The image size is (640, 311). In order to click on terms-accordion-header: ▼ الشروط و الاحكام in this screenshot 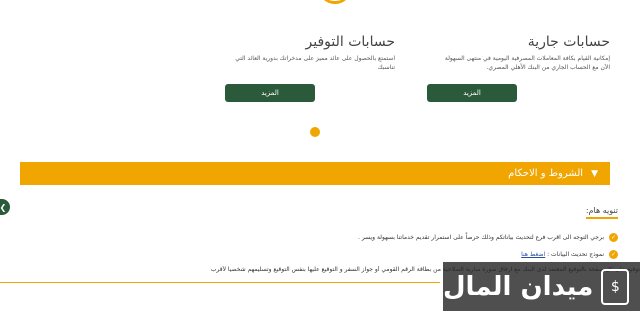, I will do `click(315, 173)`.